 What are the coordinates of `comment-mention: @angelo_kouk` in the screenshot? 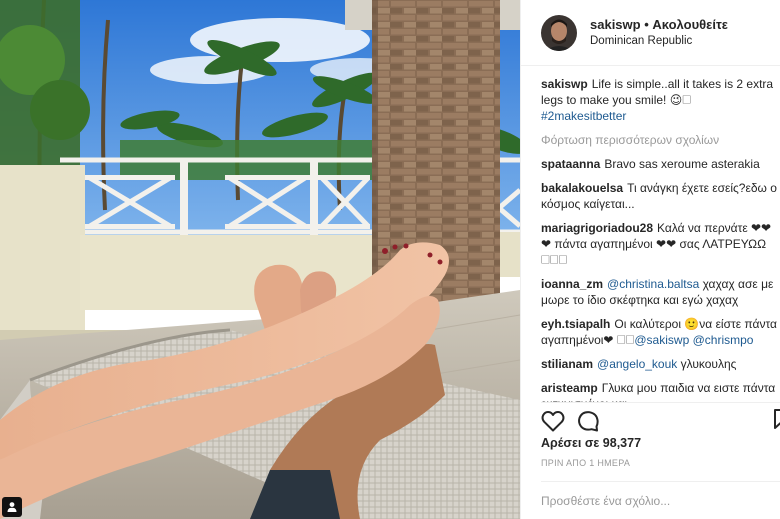 It's located at (637, 364).